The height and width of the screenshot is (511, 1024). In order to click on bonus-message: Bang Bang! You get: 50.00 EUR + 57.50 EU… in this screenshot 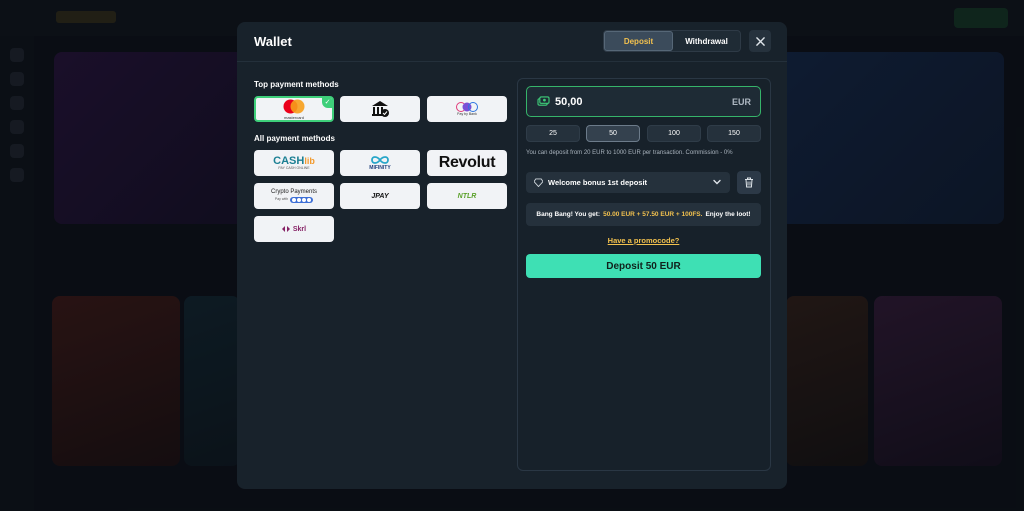, I will do `click(643, 214)`.